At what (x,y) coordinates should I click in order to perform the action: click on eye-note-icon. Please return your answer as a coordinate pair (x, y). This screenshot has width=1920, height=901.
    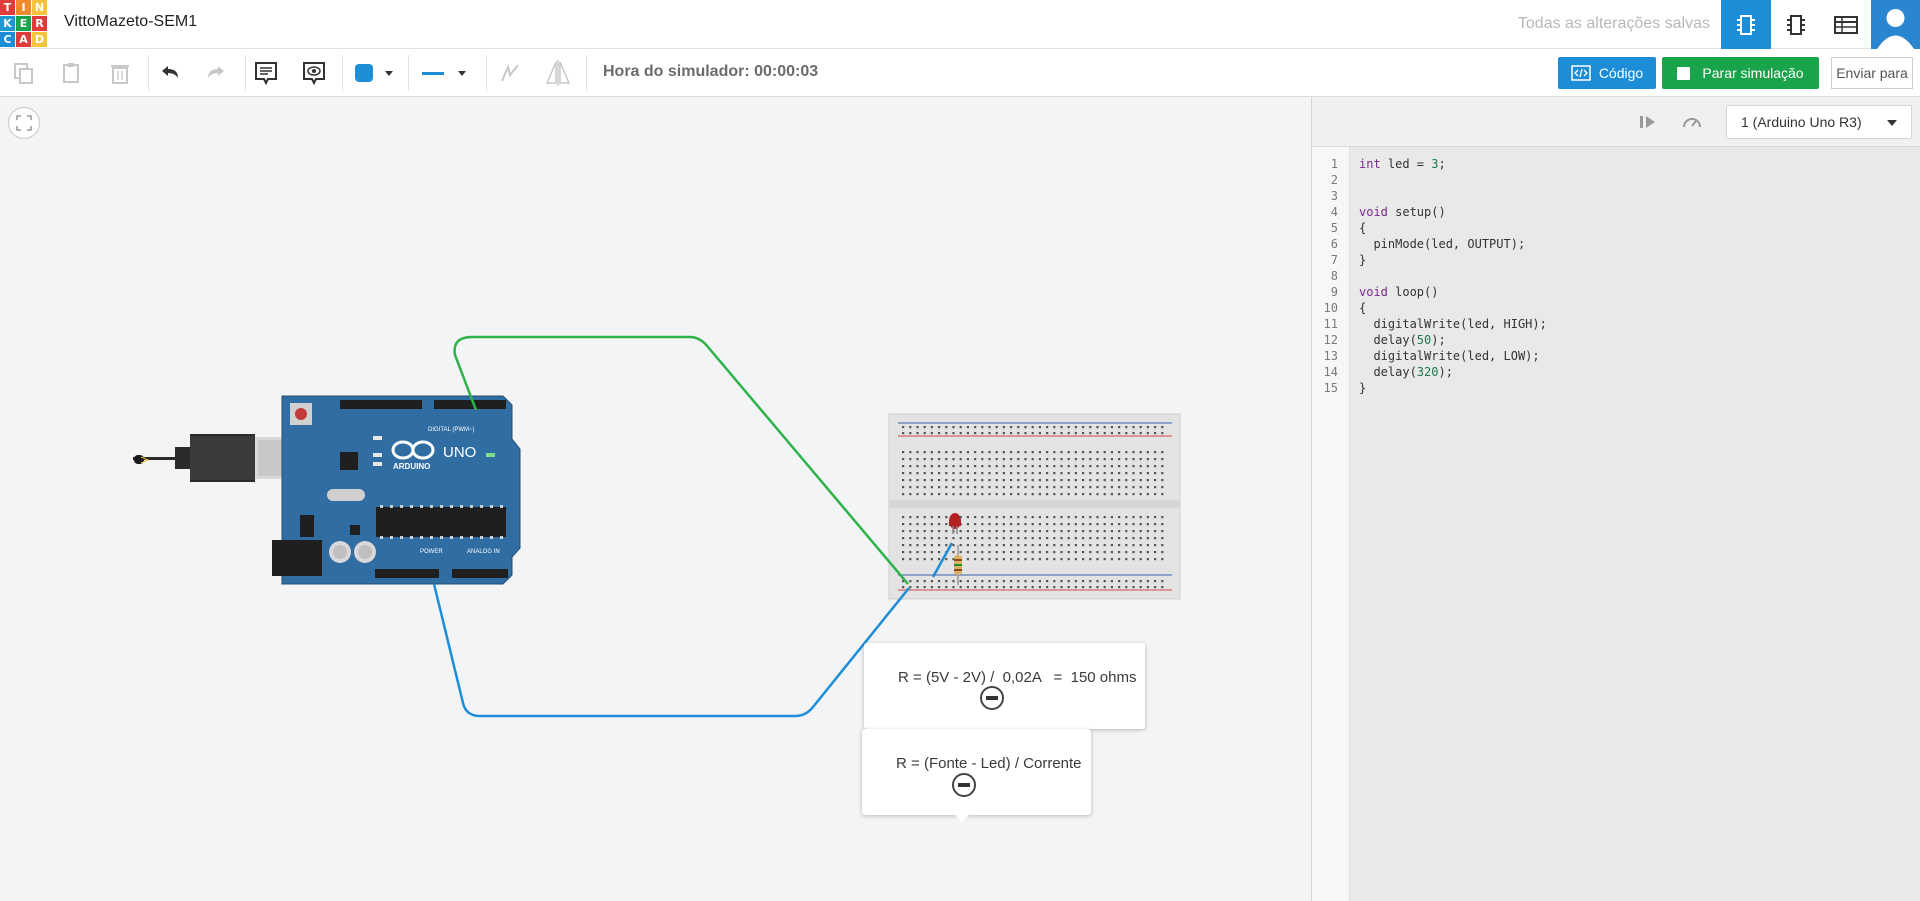
    Looking at the image, I should click on (314, 74).